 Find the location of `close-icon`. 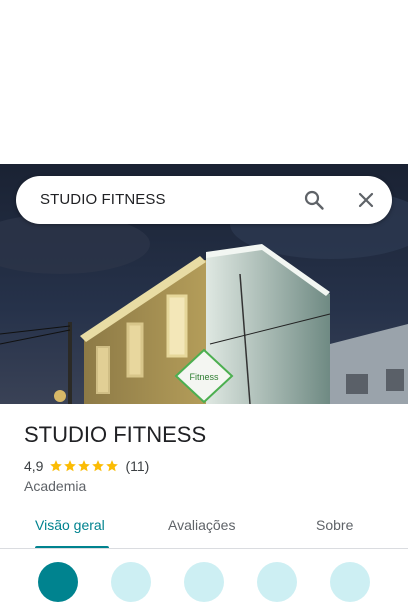

close-icon is located at coordinates (366, 200).